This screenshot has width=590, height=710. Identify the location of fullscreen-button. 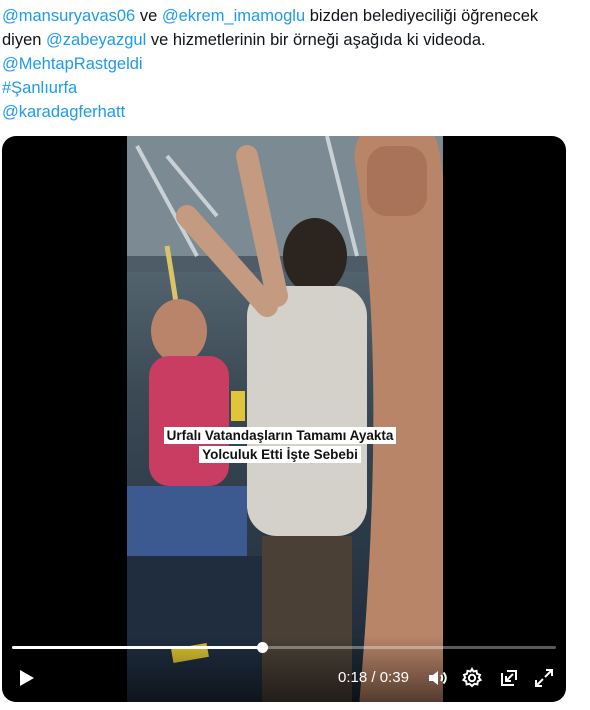
(544, 678).